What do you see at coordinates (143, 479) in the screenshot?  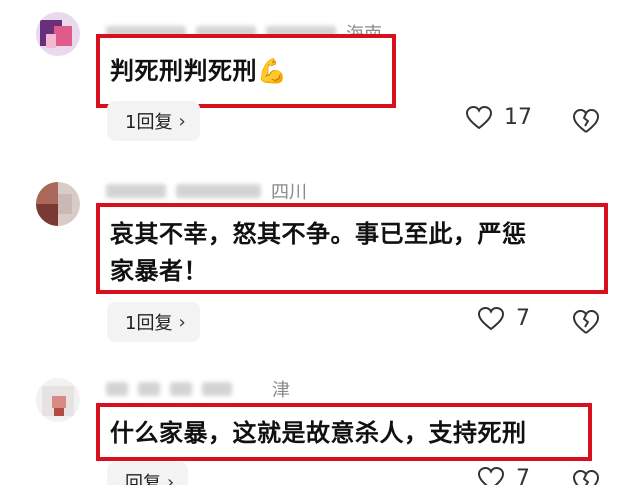 I see `reply-label: 回复` at bounding box center [143, 479].